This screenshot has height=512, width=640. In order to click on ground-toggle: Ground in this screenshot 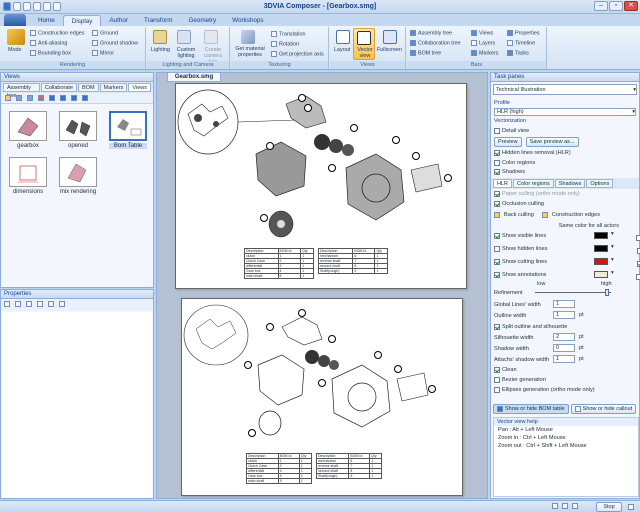, I will do `click(105, 33)`.